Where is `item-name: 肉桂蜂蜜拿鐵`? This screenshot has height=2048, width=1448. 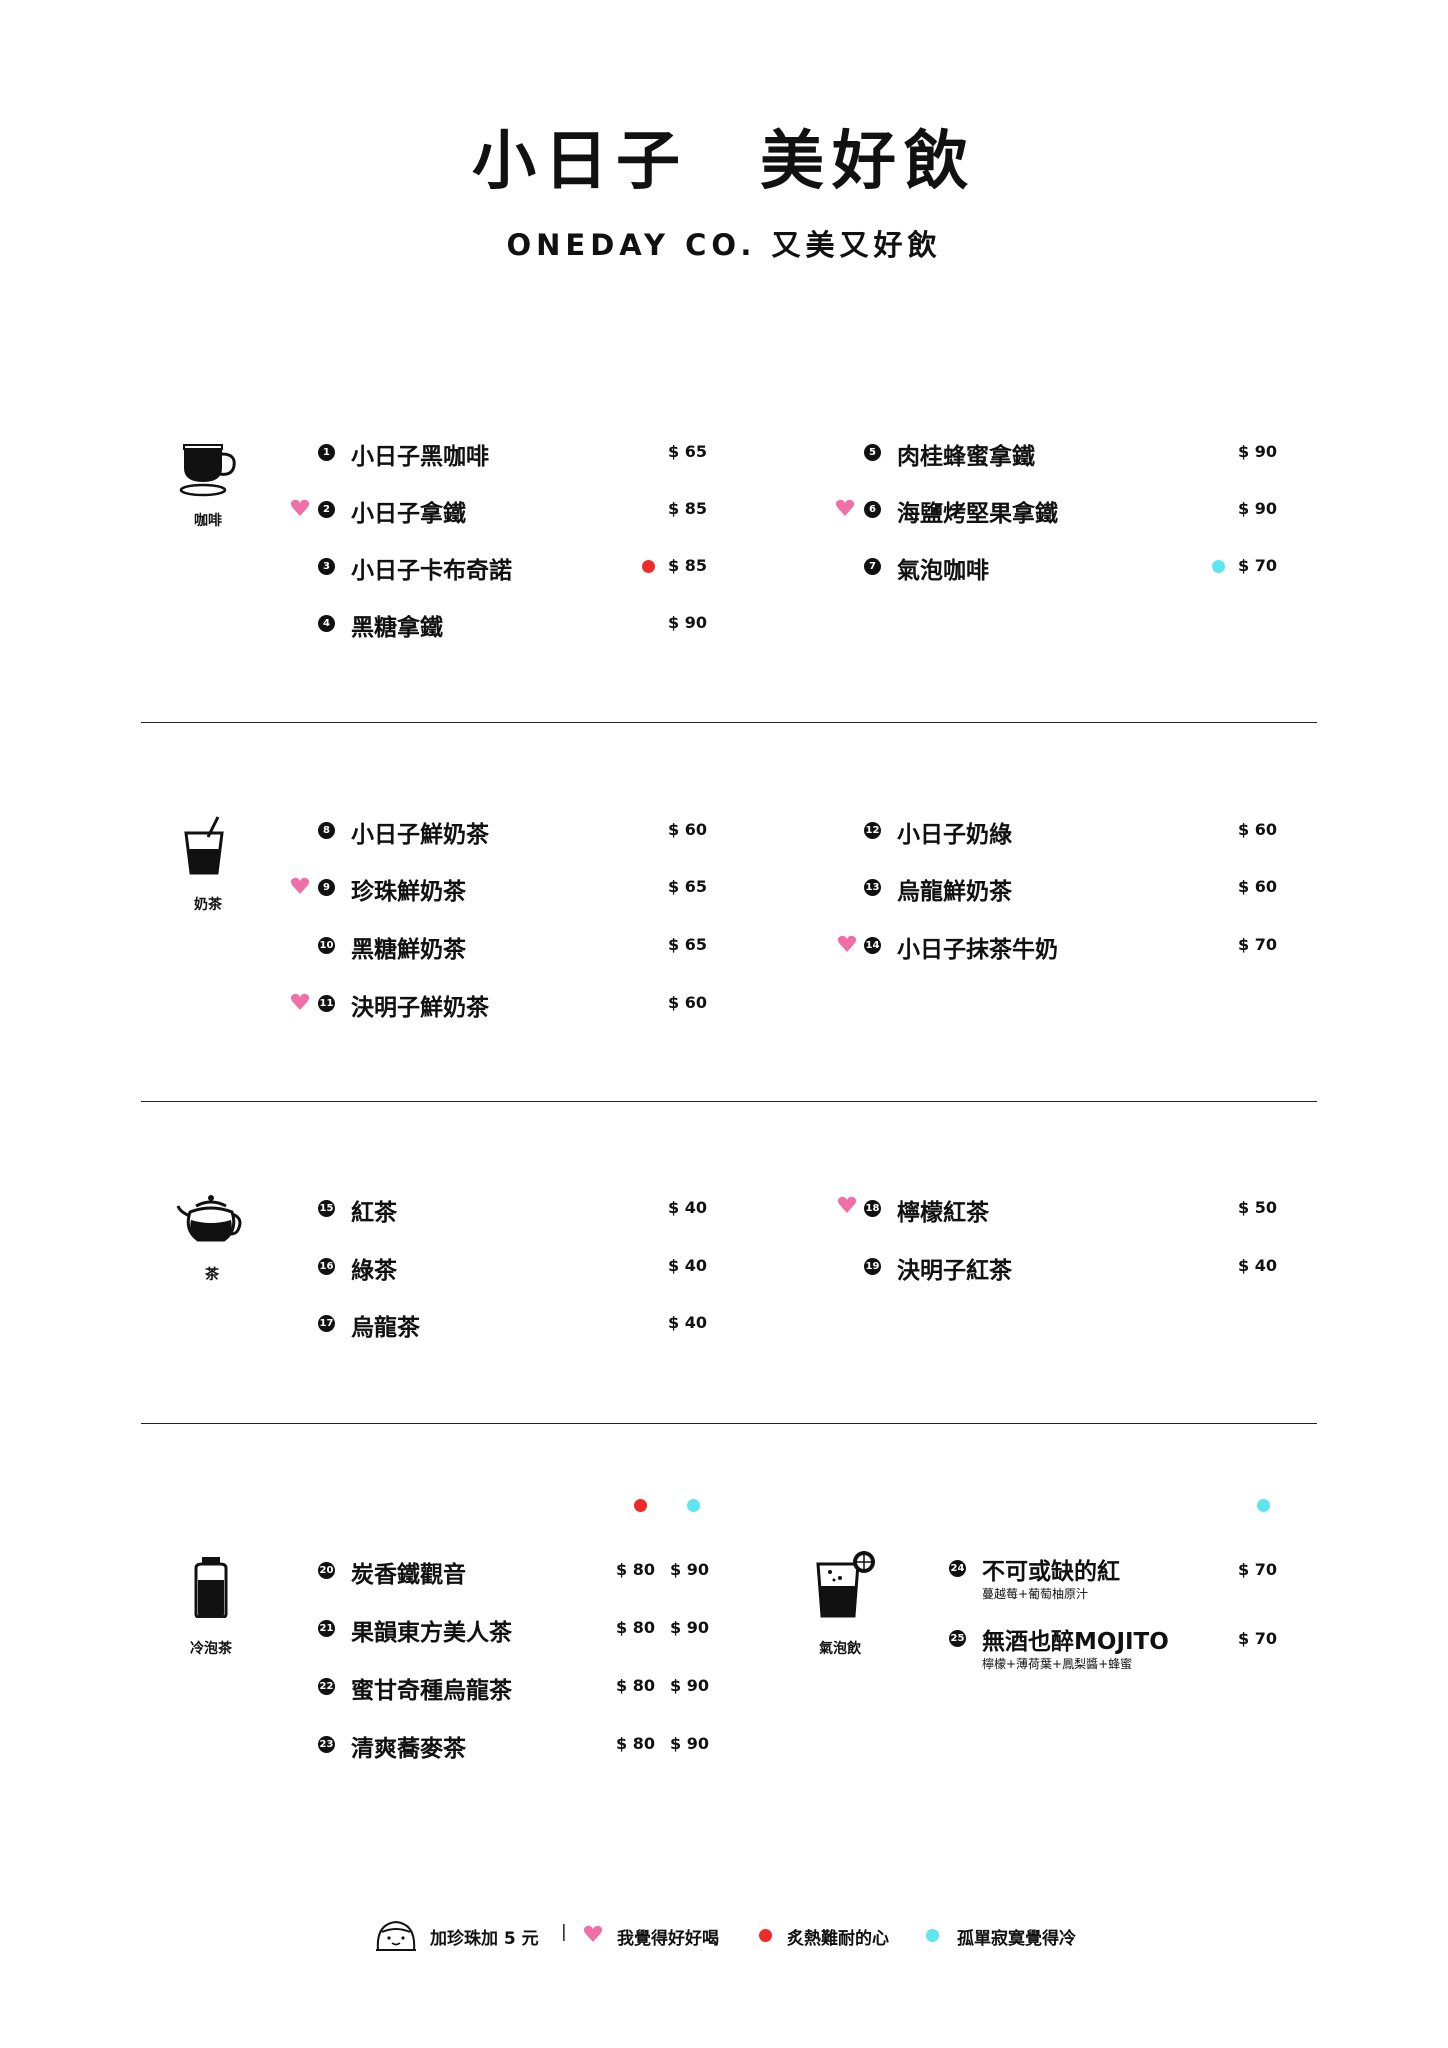
item-name: 肉桂蜂蜜拿鐵 is located at coordinates (966, 457).